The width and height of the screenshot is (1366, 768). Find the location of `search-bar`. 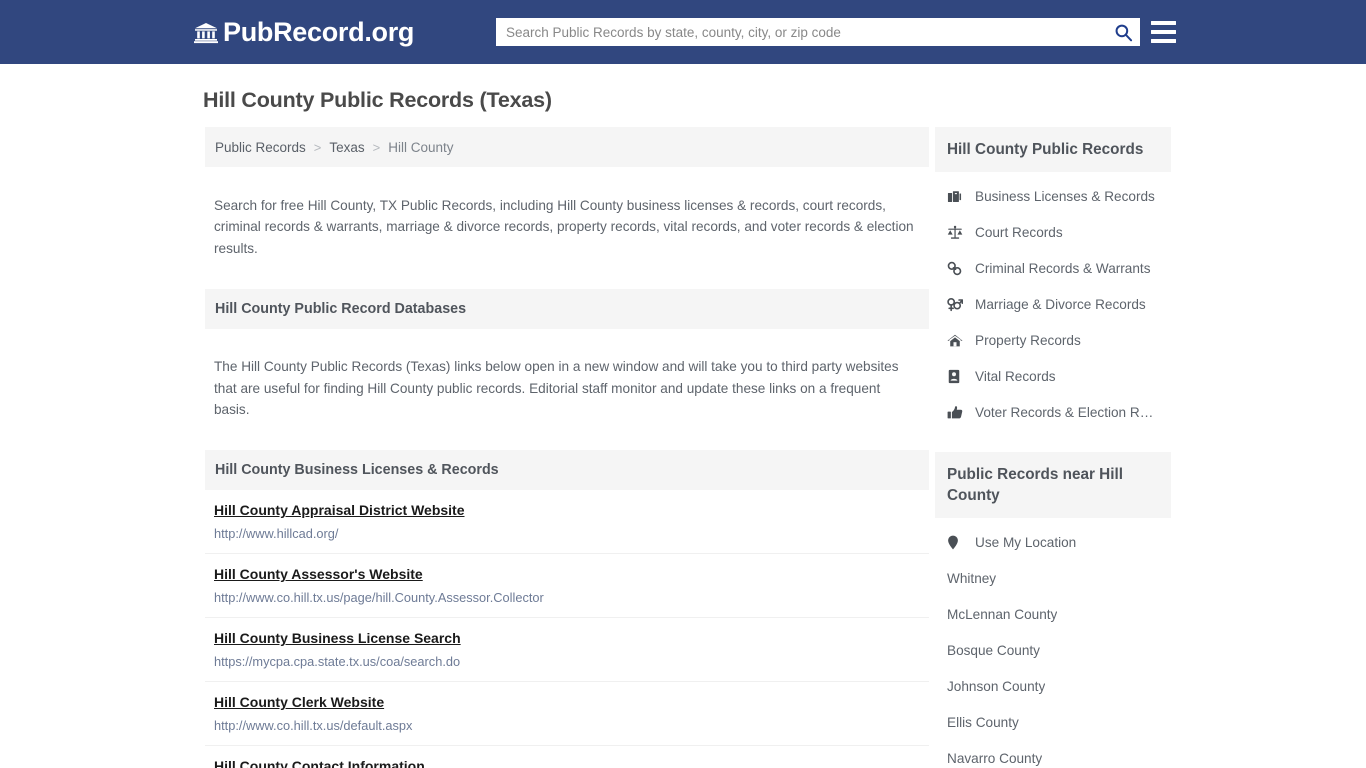

search-bar is located at coordinates (818, 32).